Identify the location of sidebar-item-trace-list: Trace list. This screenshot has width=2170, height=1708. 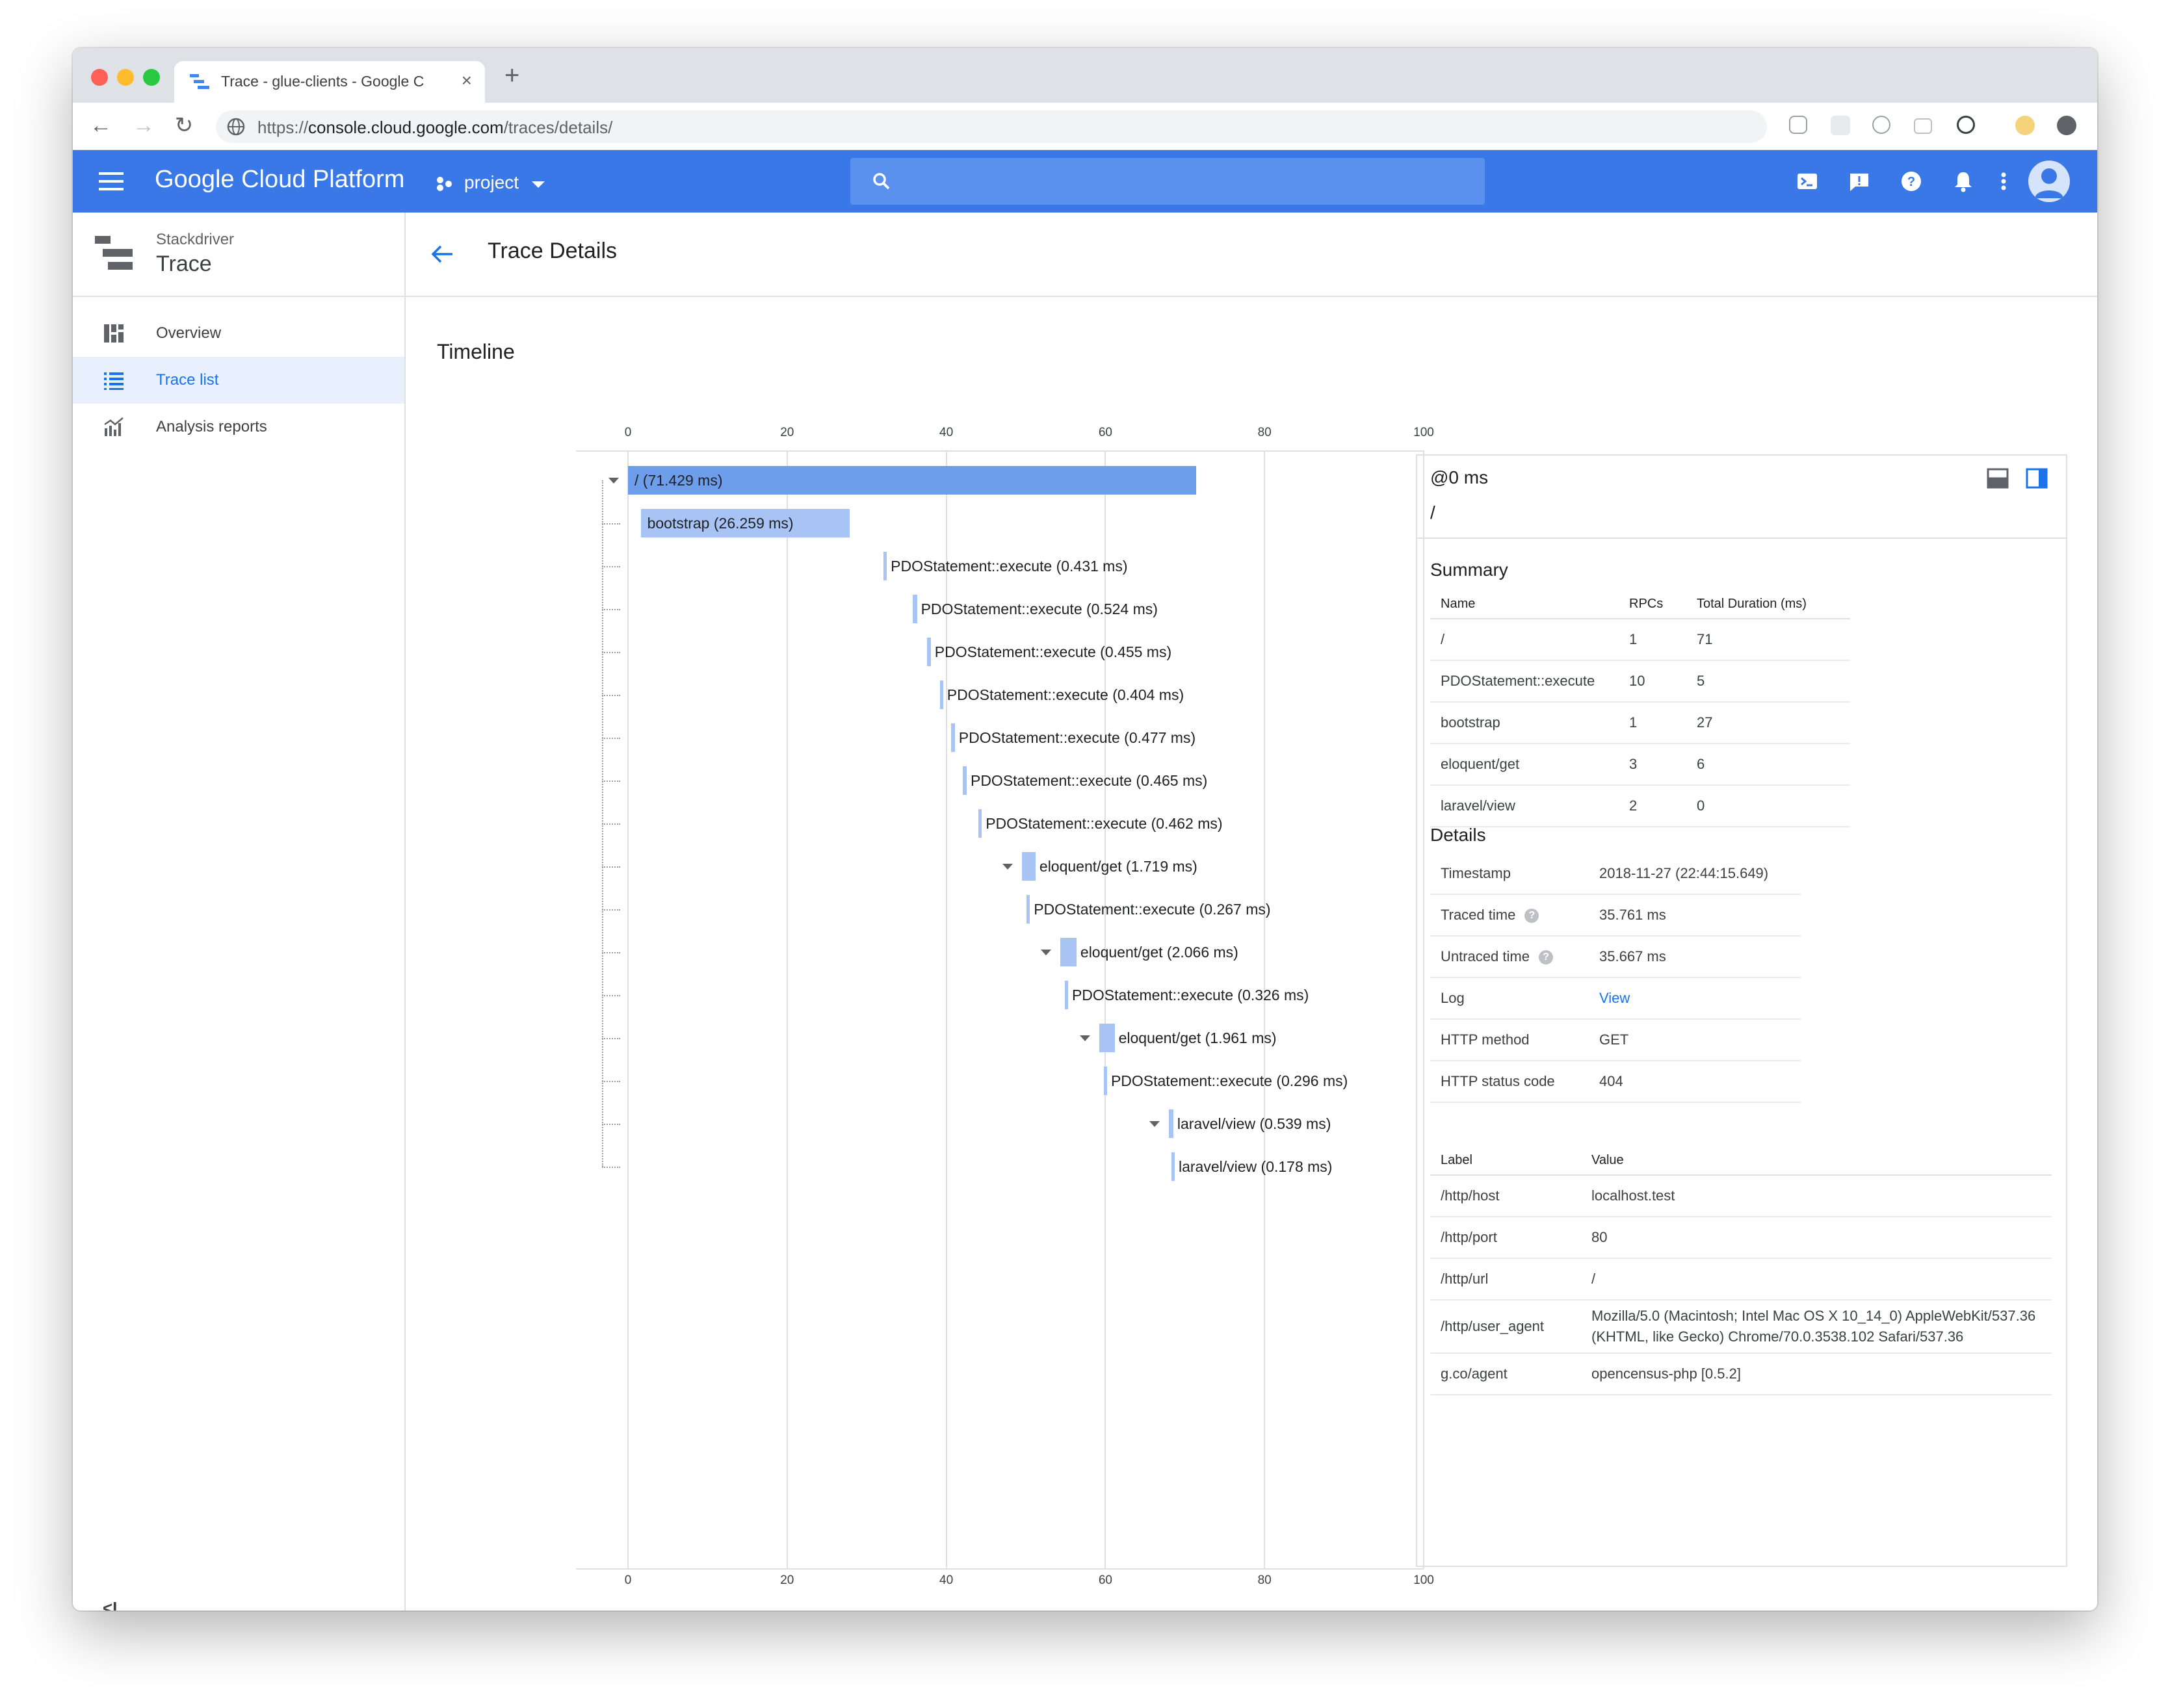
(238, 380).